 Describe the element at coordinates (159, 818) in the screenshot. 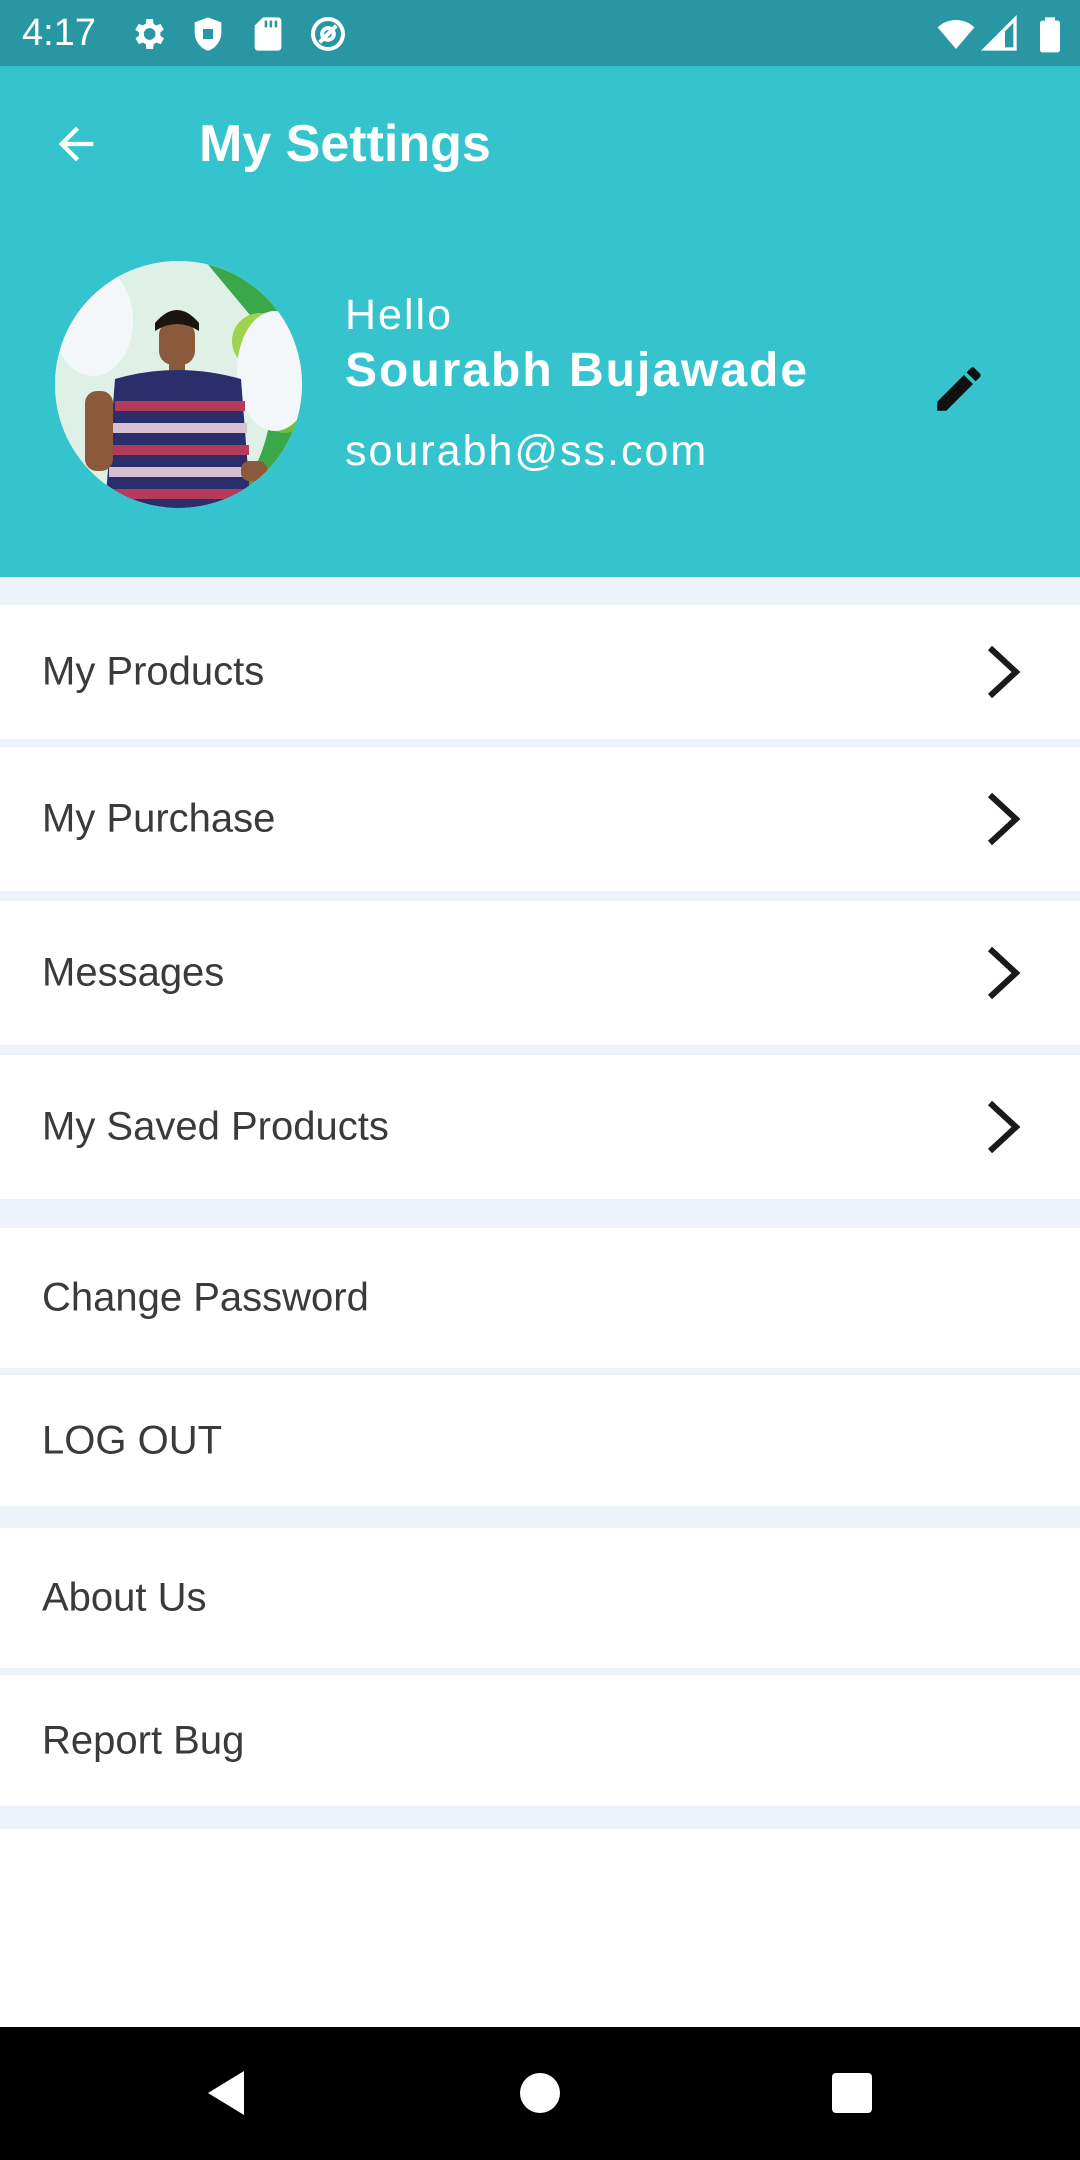

I see `menu-item-label: My Purchase` at that location.